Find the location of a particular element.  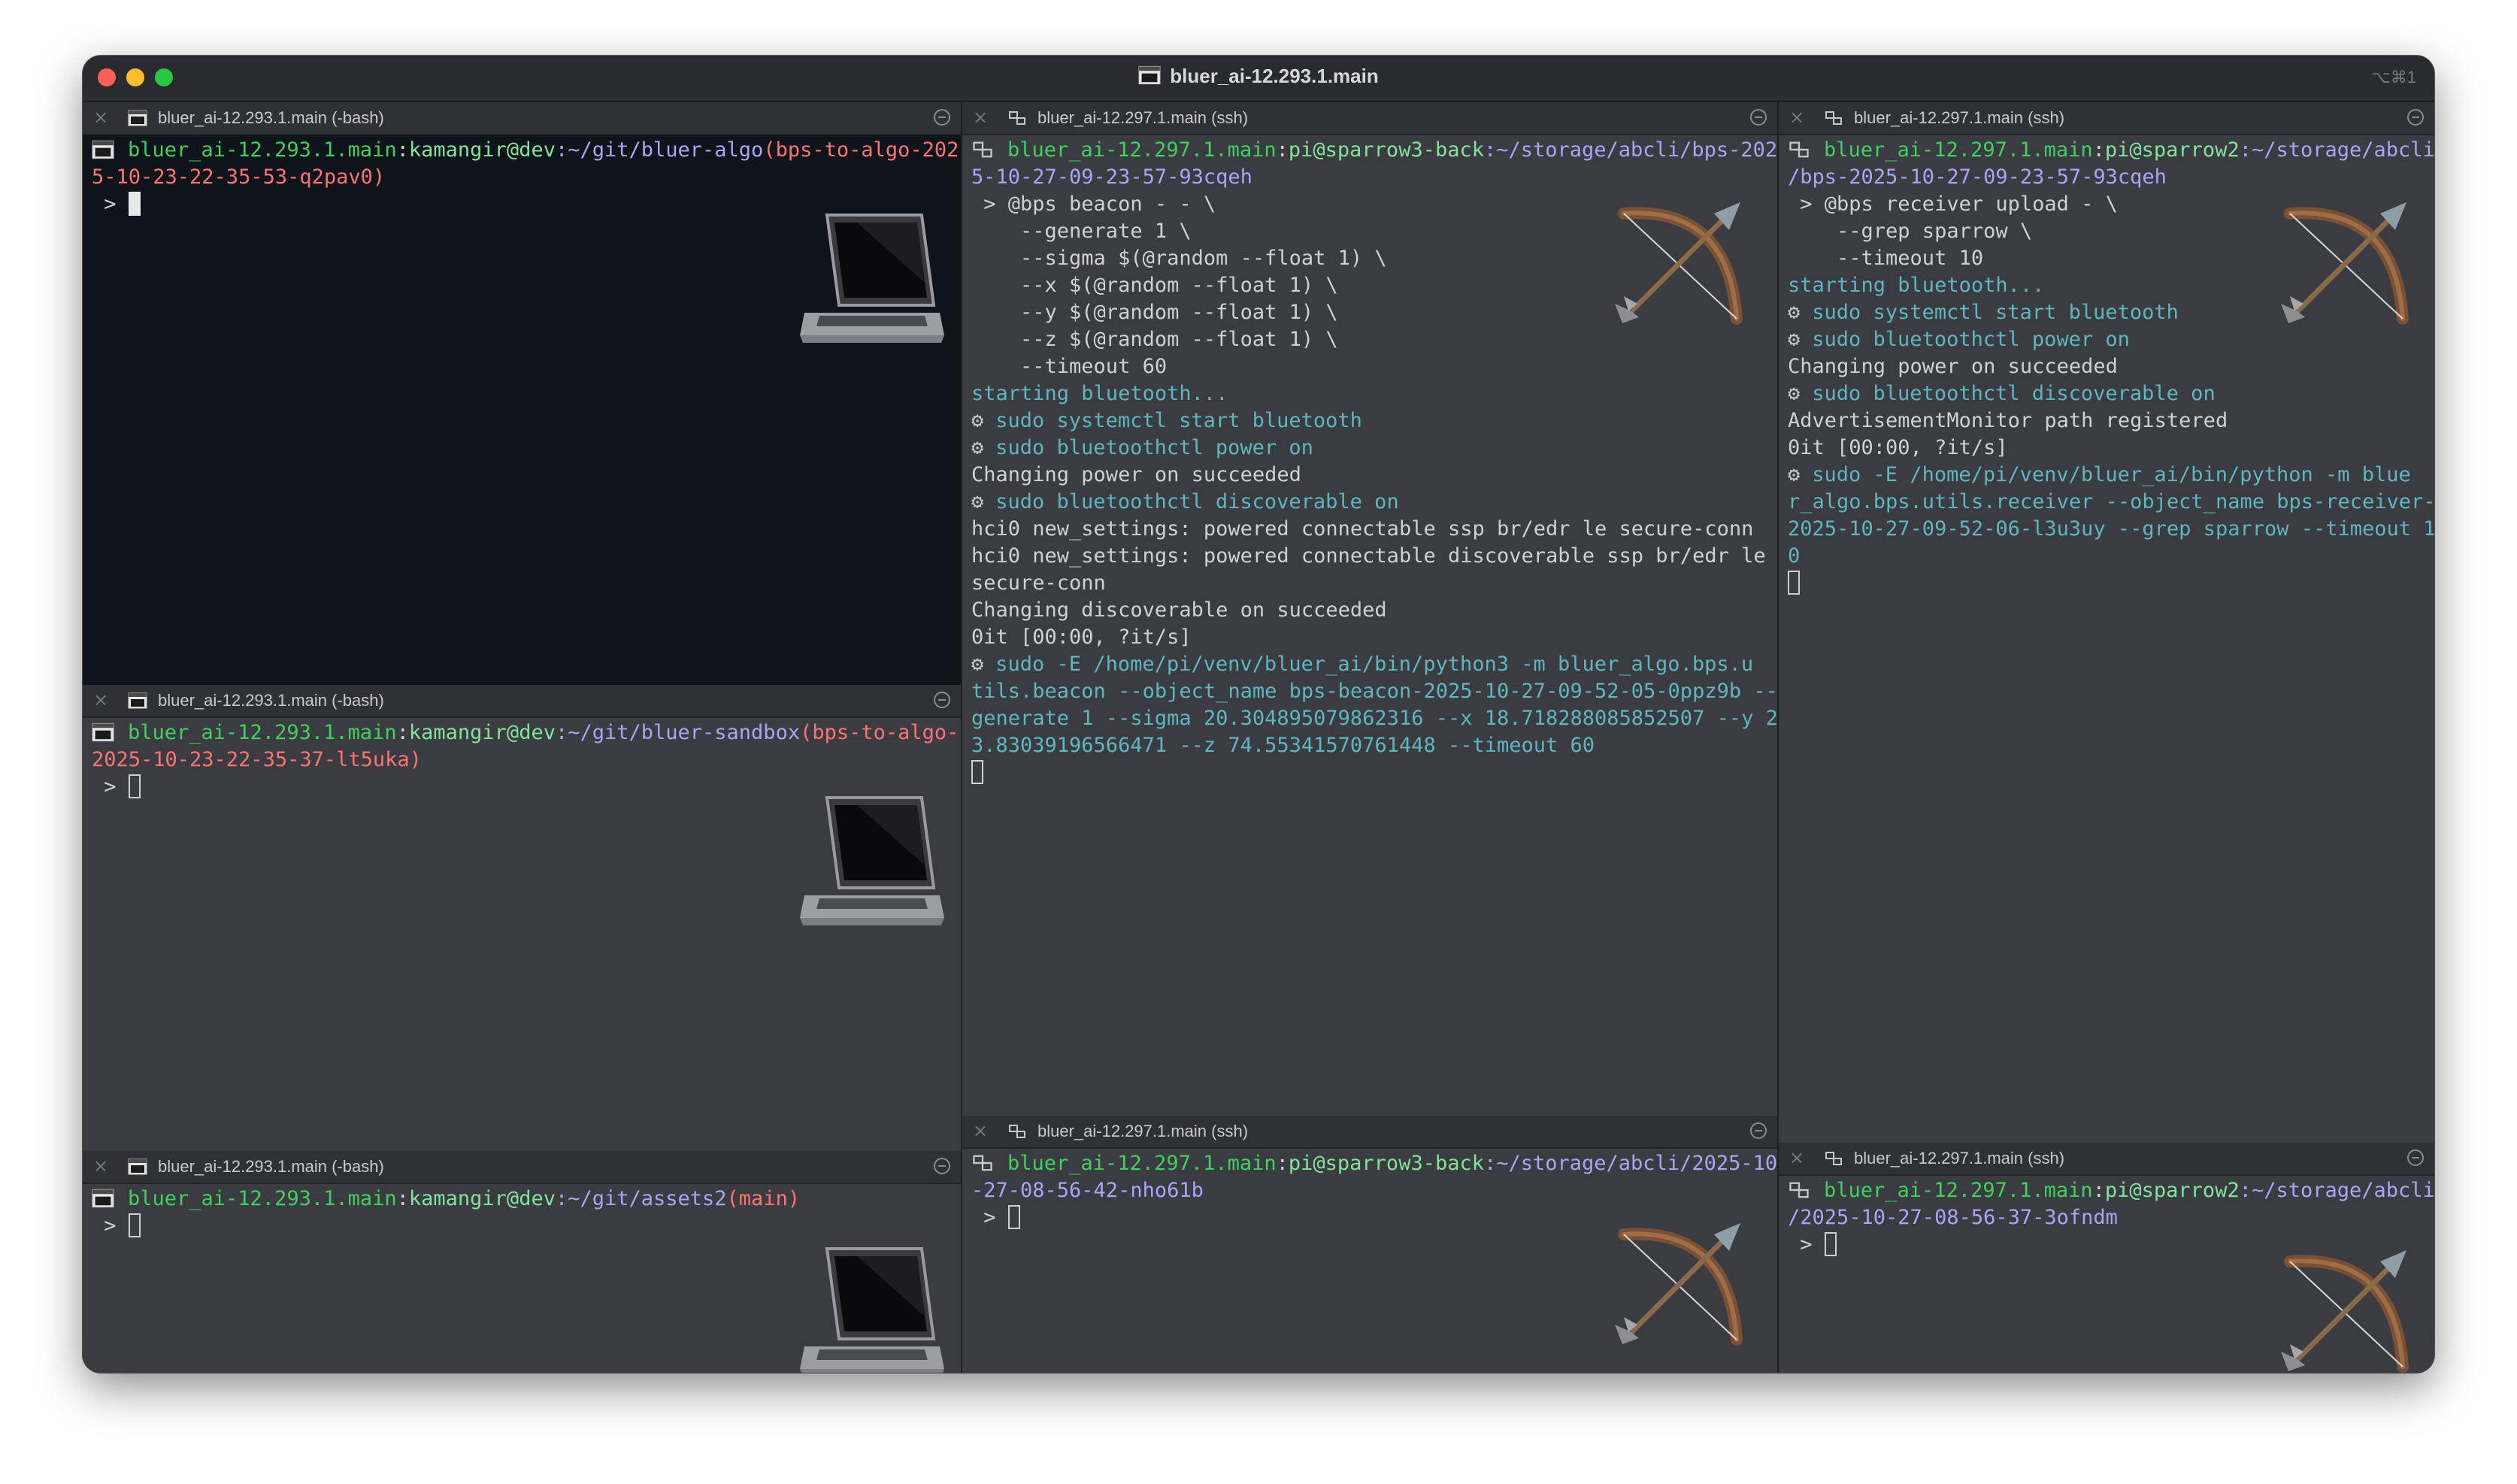

window-titlebar: bluer_ai-12.293.1.main ⌥⌘1 is located at coordinates (1258, 79).